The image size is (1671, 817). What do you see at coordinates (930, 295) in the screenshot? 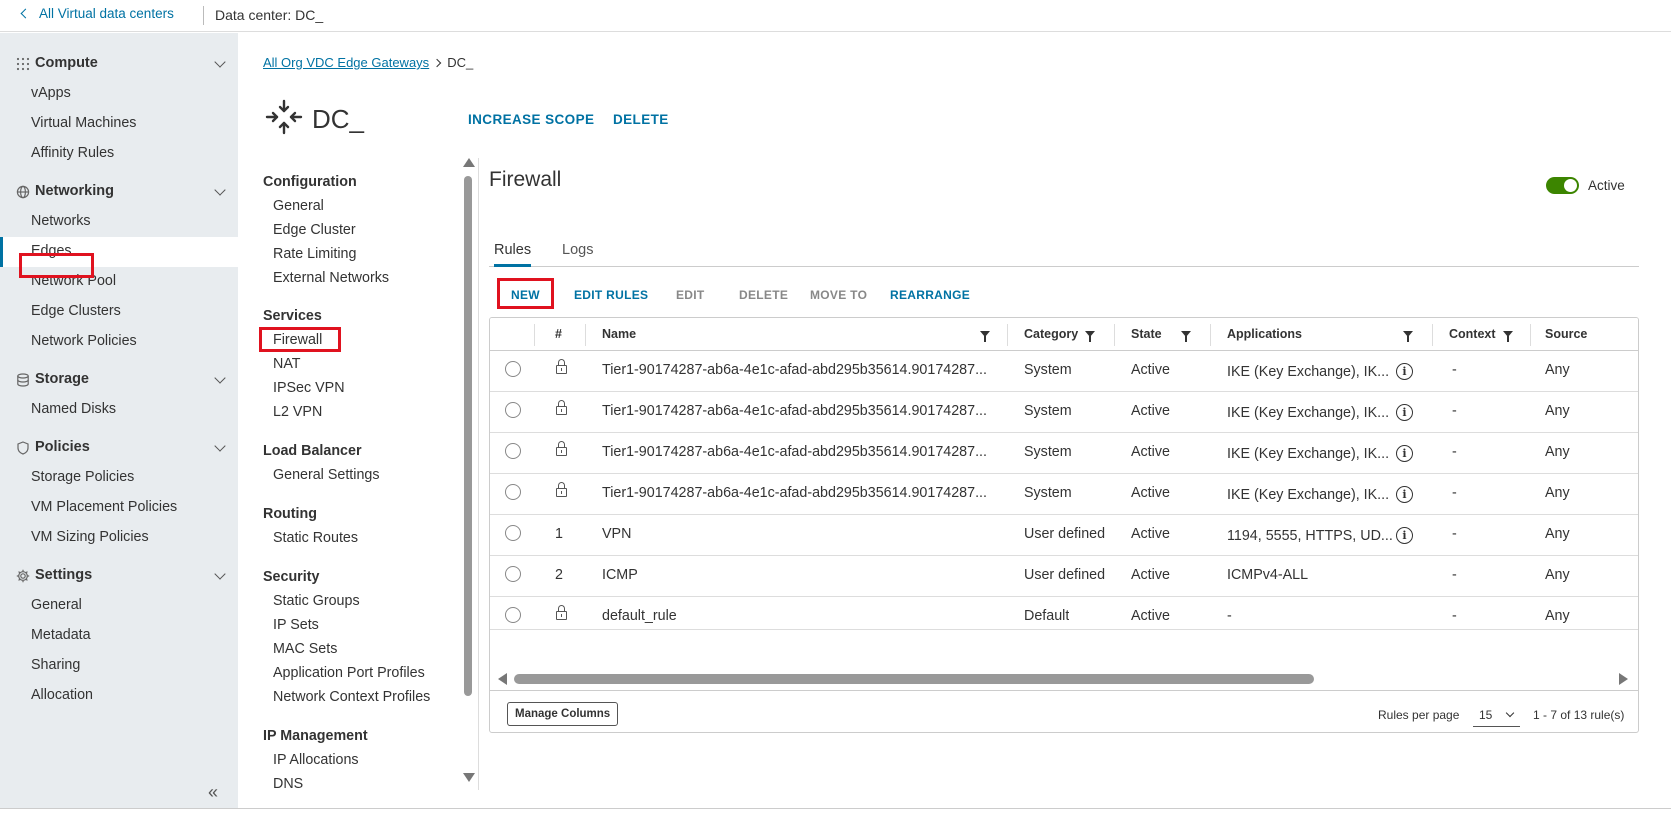
I see `rearrange-button: REARRANGE` at bounding box center [930, 295].